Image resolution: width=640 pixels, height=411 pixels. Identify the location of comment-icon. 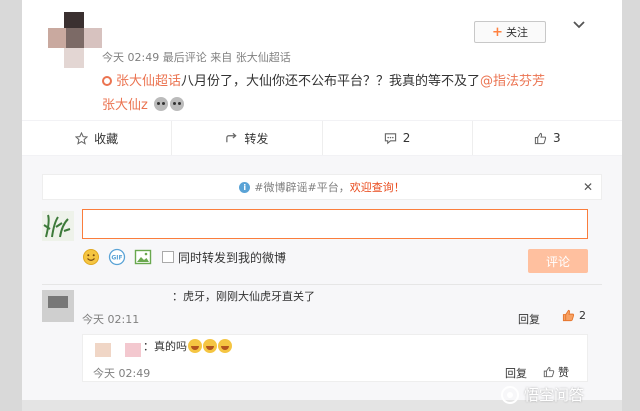
(390, 138).